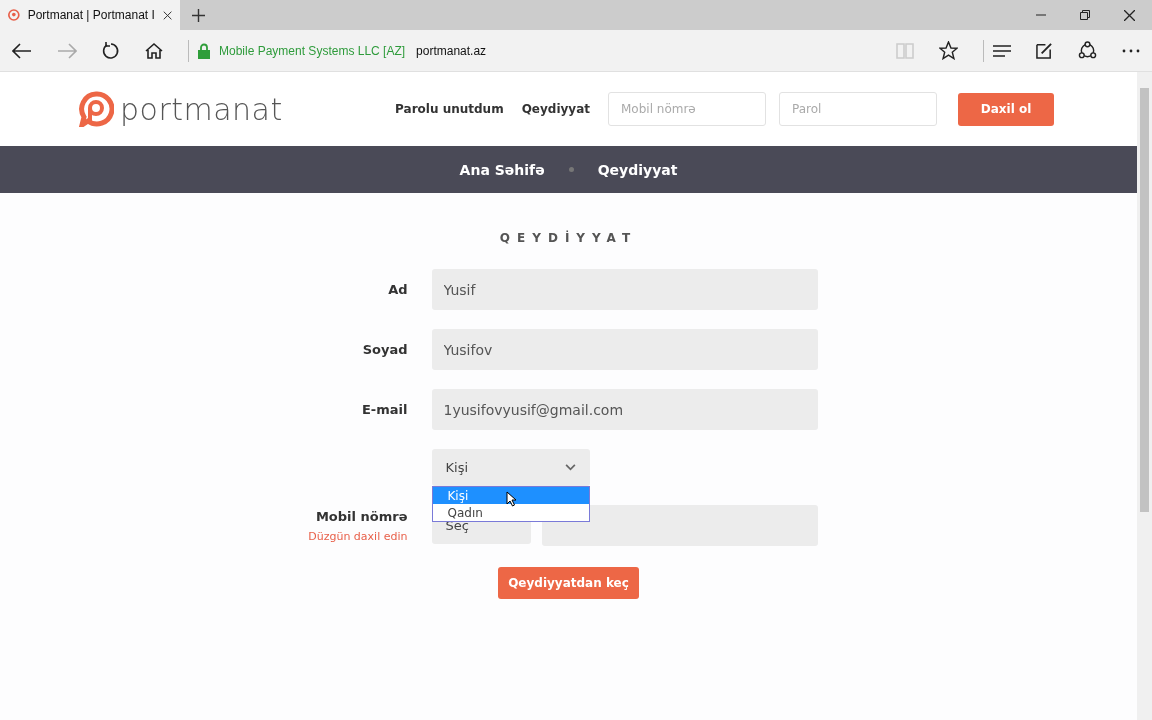  What do you see at coordinates (571, 169) in the screenshot?
I see `breadcrumb-separator` at bounding box center [571, 169].